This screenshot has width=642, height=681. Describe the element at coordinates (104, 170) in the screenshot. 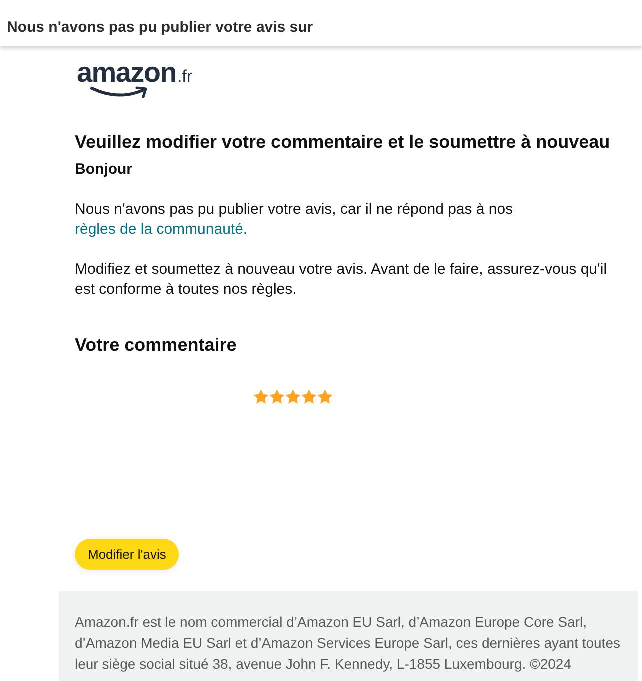

I see `greeting-text: Bonjour` at that location.